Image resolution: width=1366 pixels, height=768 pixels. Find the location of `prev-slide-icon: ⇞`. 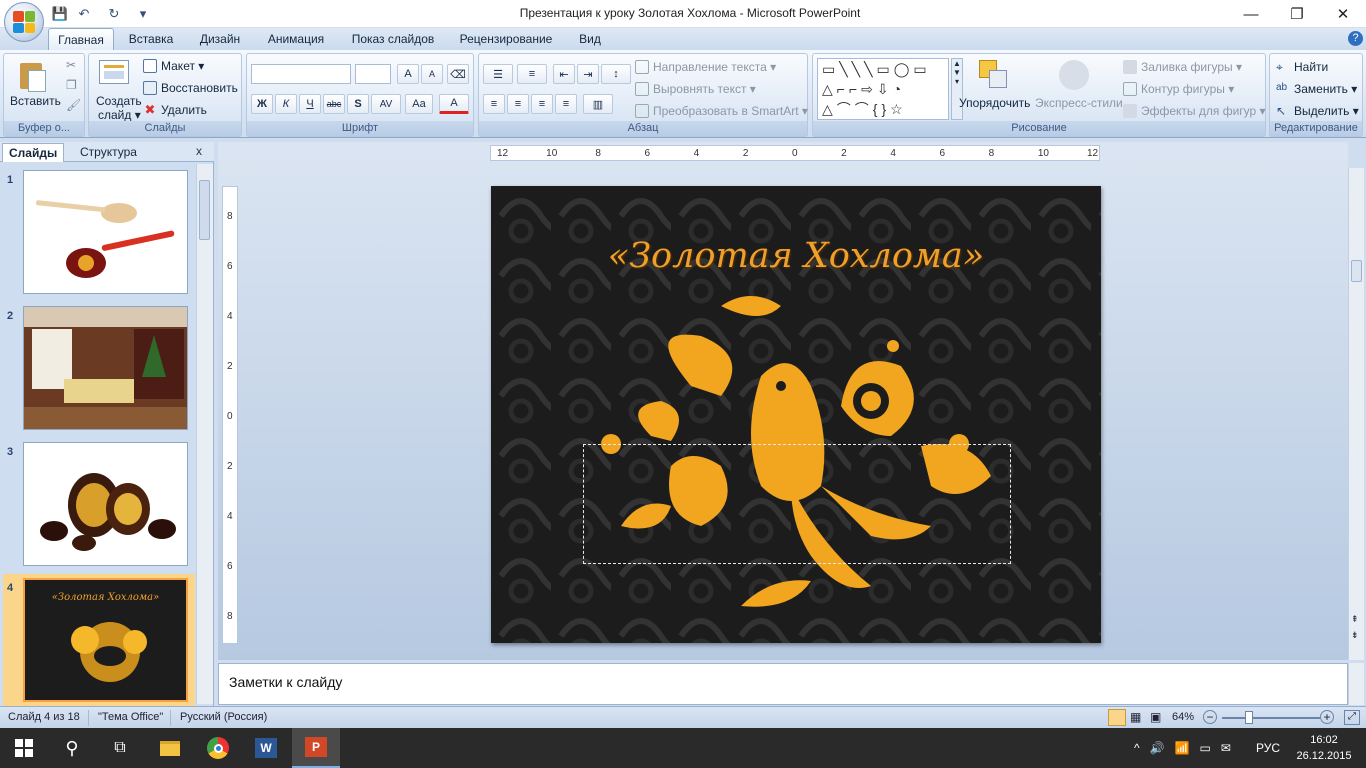

prev-slide-icon: ⇞ is located at coordinates (1355, 619).